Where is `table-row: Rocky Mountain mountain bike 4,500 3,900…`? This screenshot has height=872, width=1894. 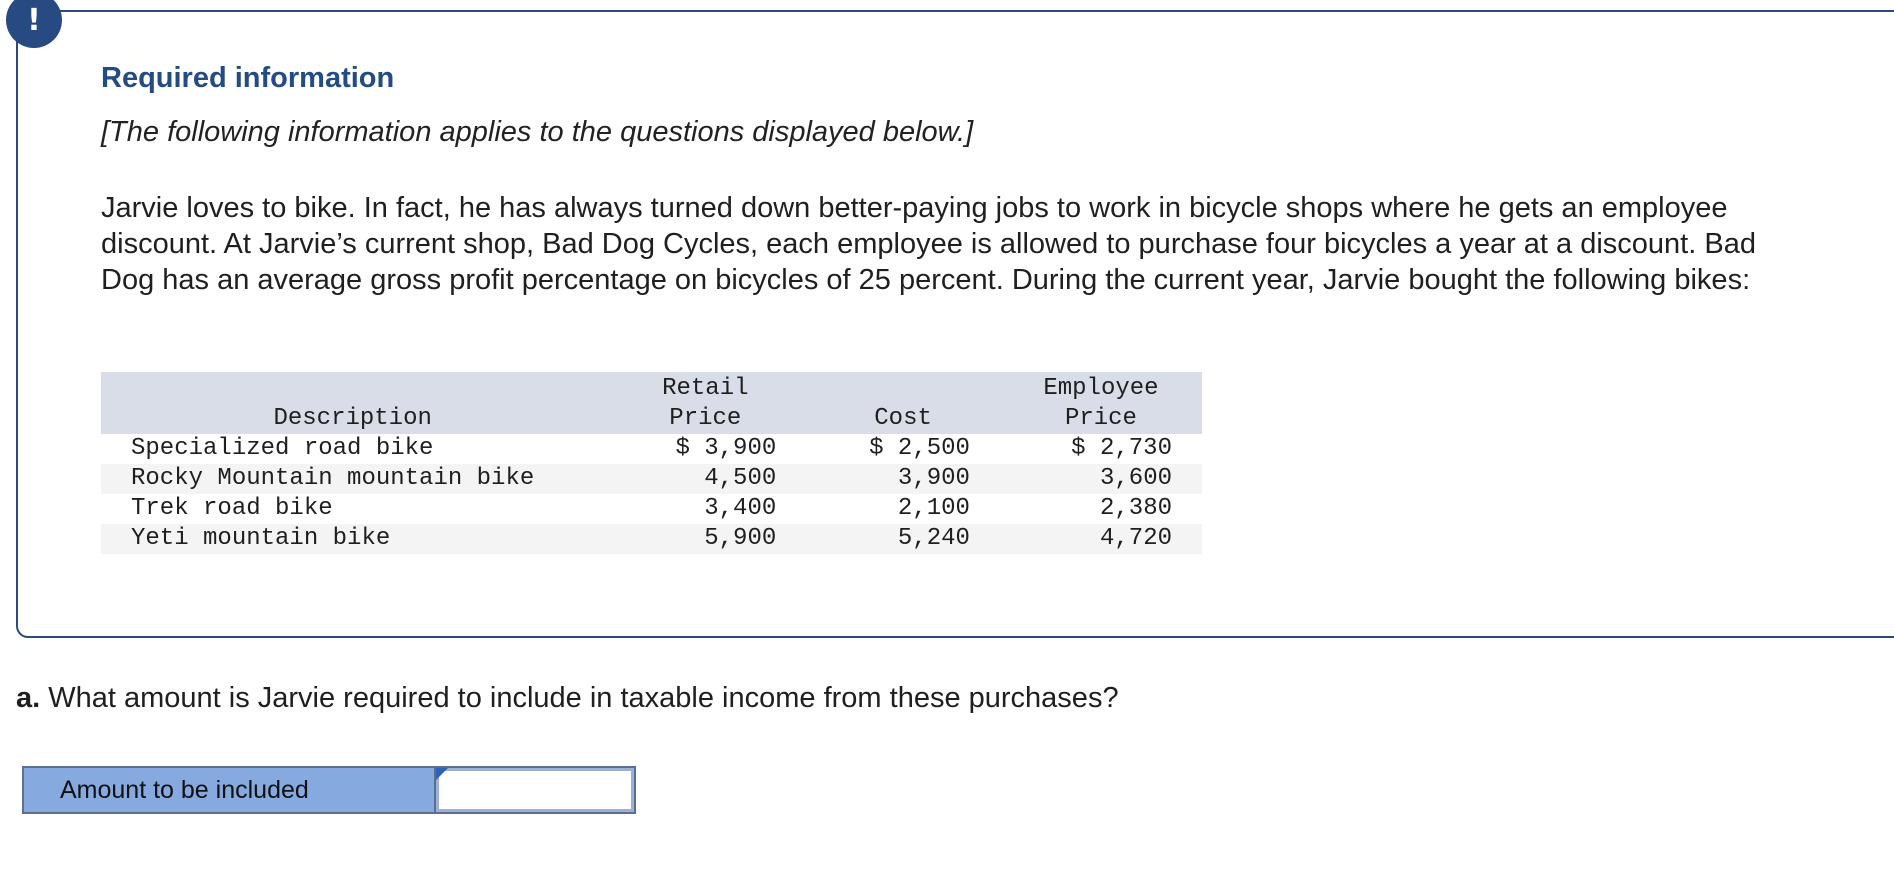
table-row: Rocky Mountain mountain bike 4,500 3,900… is located at coordinates (651, 479).